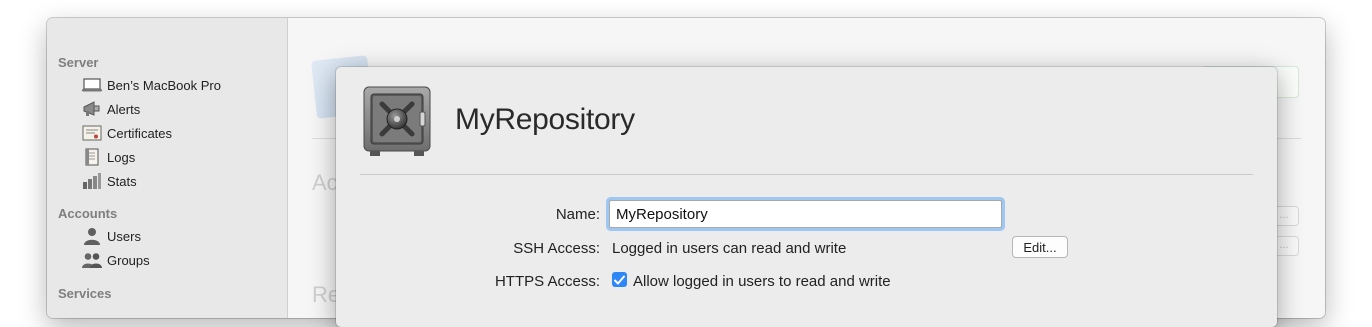 This screenshot has width=1372, height=327. Describe the element at coordinates (729, 248) in the screenshot. I see `ssh-access-value: Logged in users can read and write` at that location.